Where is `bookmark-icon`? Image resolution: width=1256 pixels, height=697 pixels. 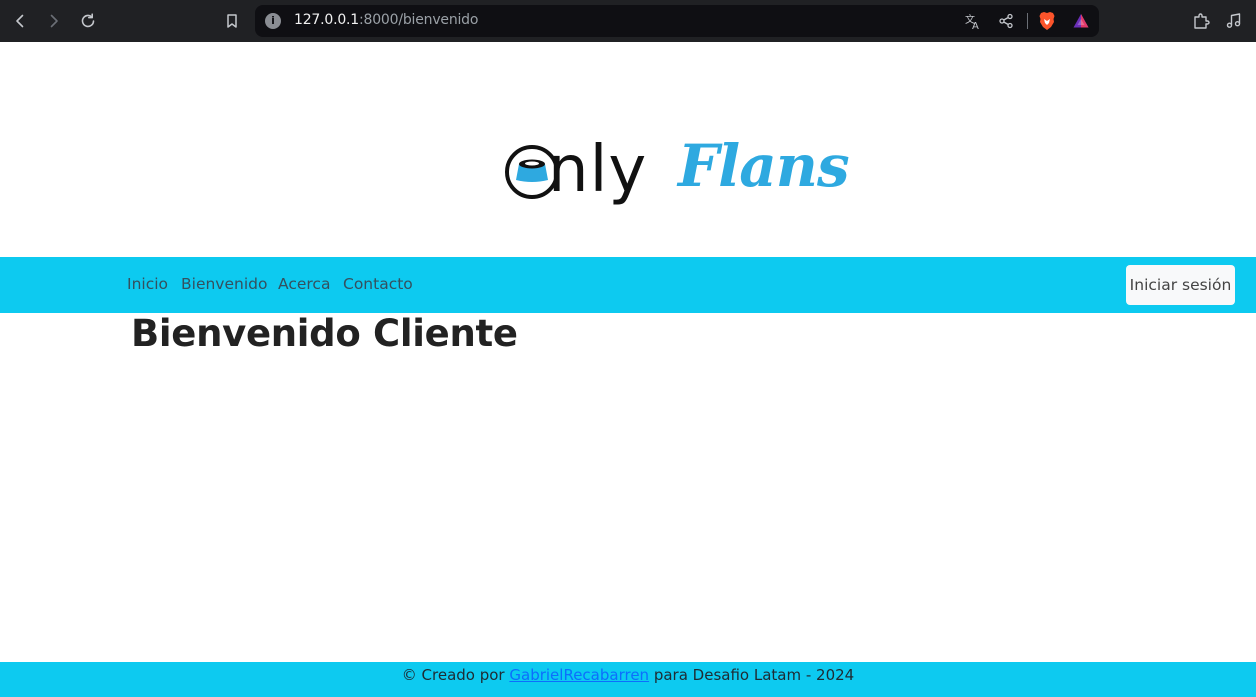 bookmark-icon is located at coordinates (232, 21).